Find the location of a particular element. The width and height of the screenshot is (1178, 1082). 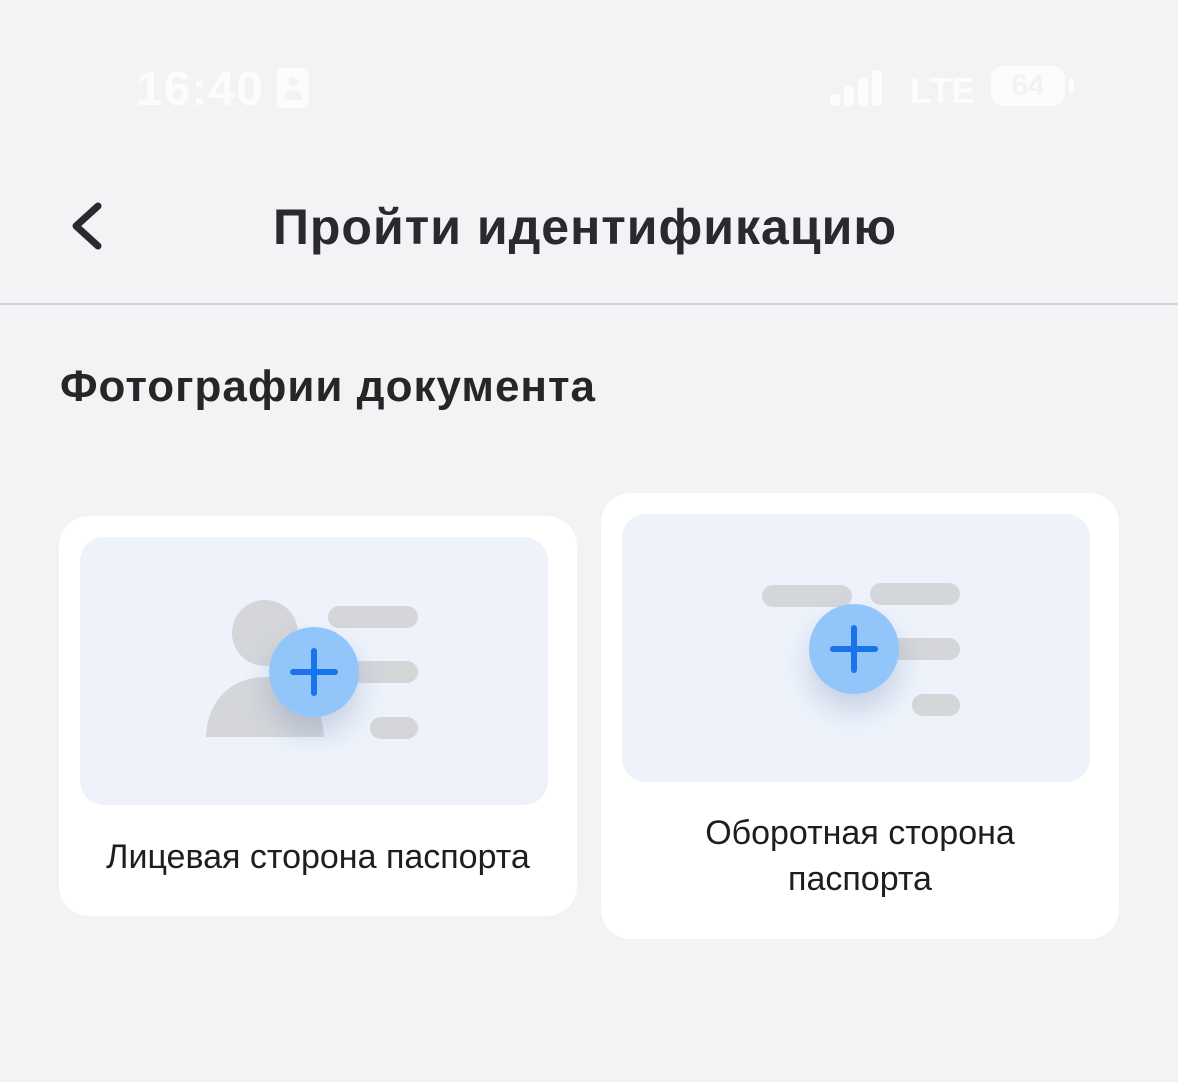

passport-front-preview is located at coordinates (314, 671).